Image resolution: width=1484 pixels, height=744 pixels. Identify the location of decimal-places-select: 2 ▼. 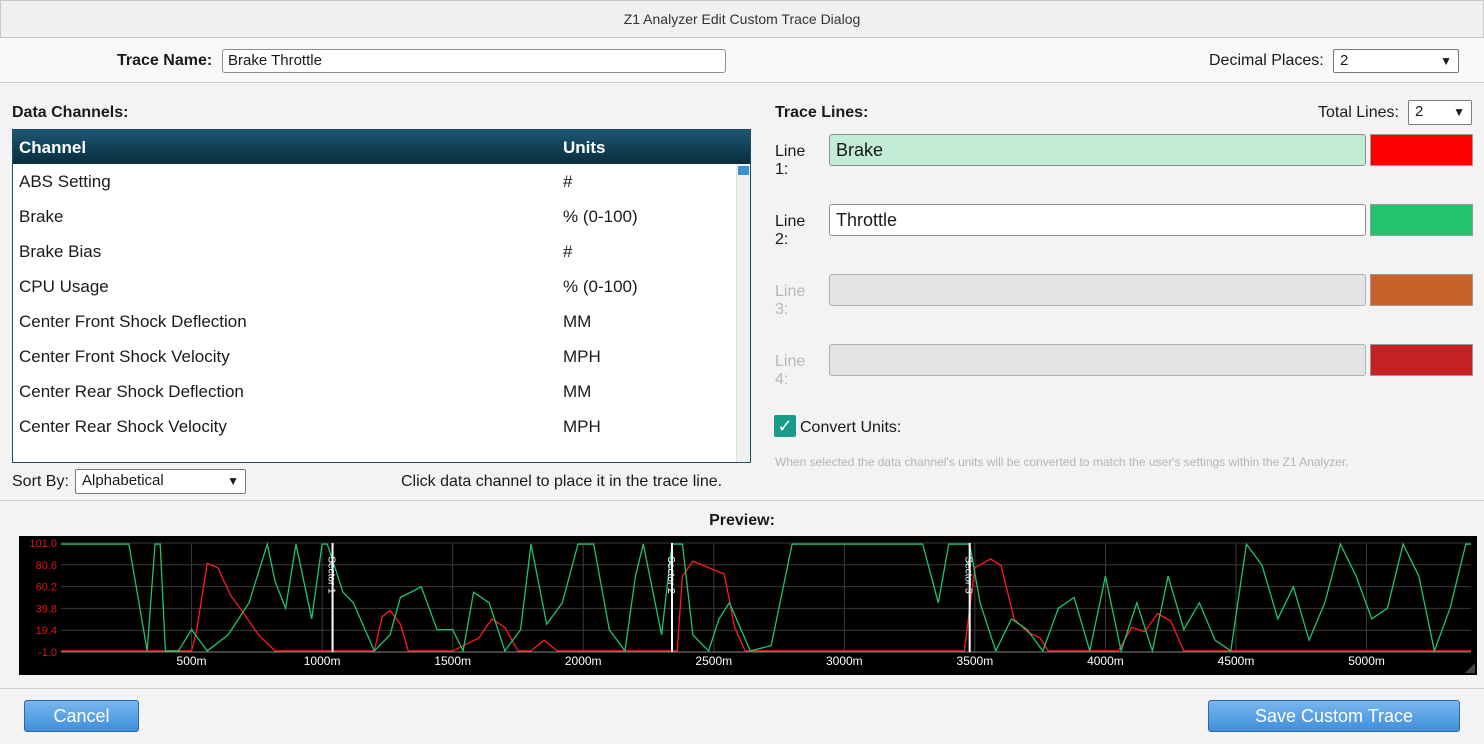
(1396, 61).